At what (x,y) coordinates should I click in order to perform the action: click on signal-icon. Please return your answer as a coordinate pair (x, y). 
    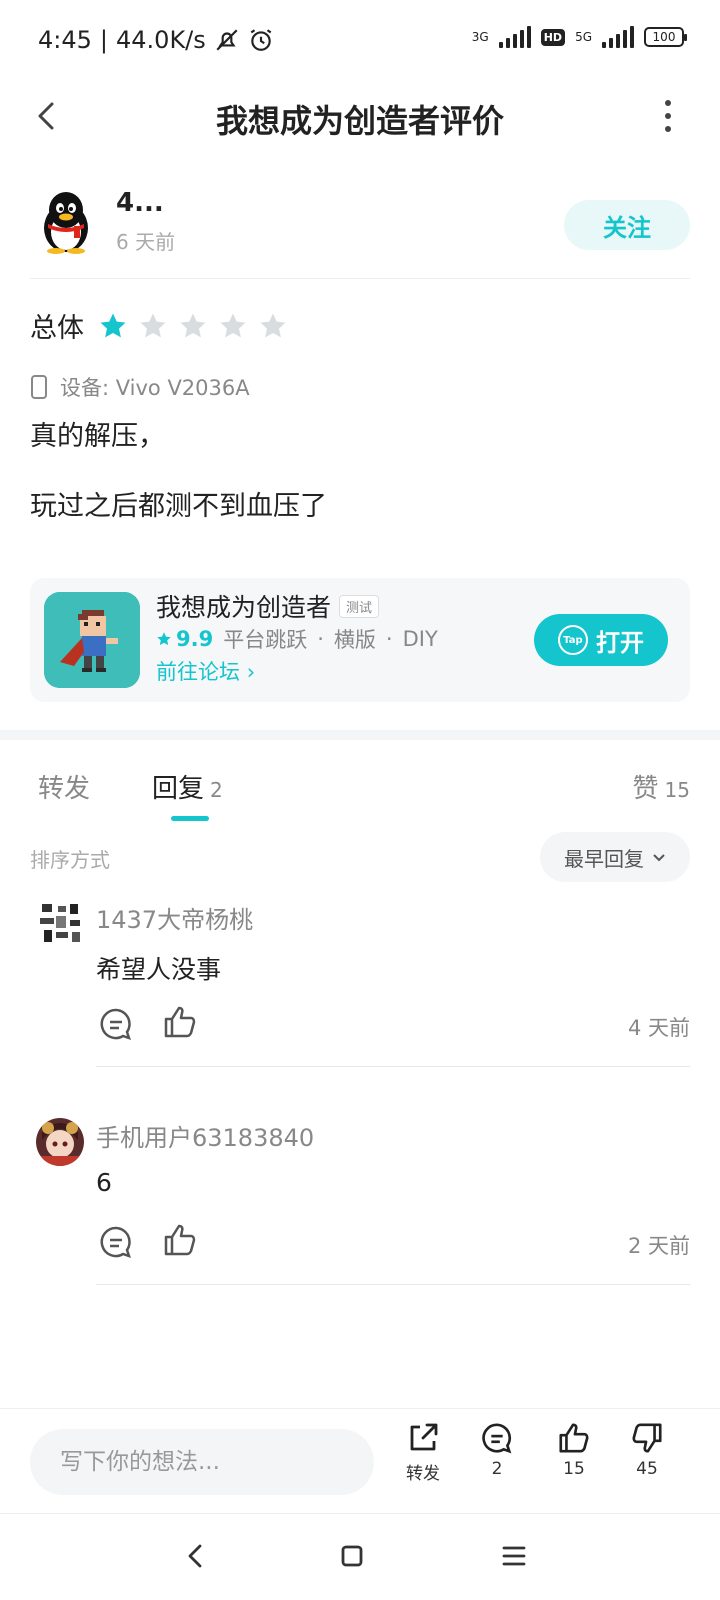
    Looking at the image, I should click on (514, 37).